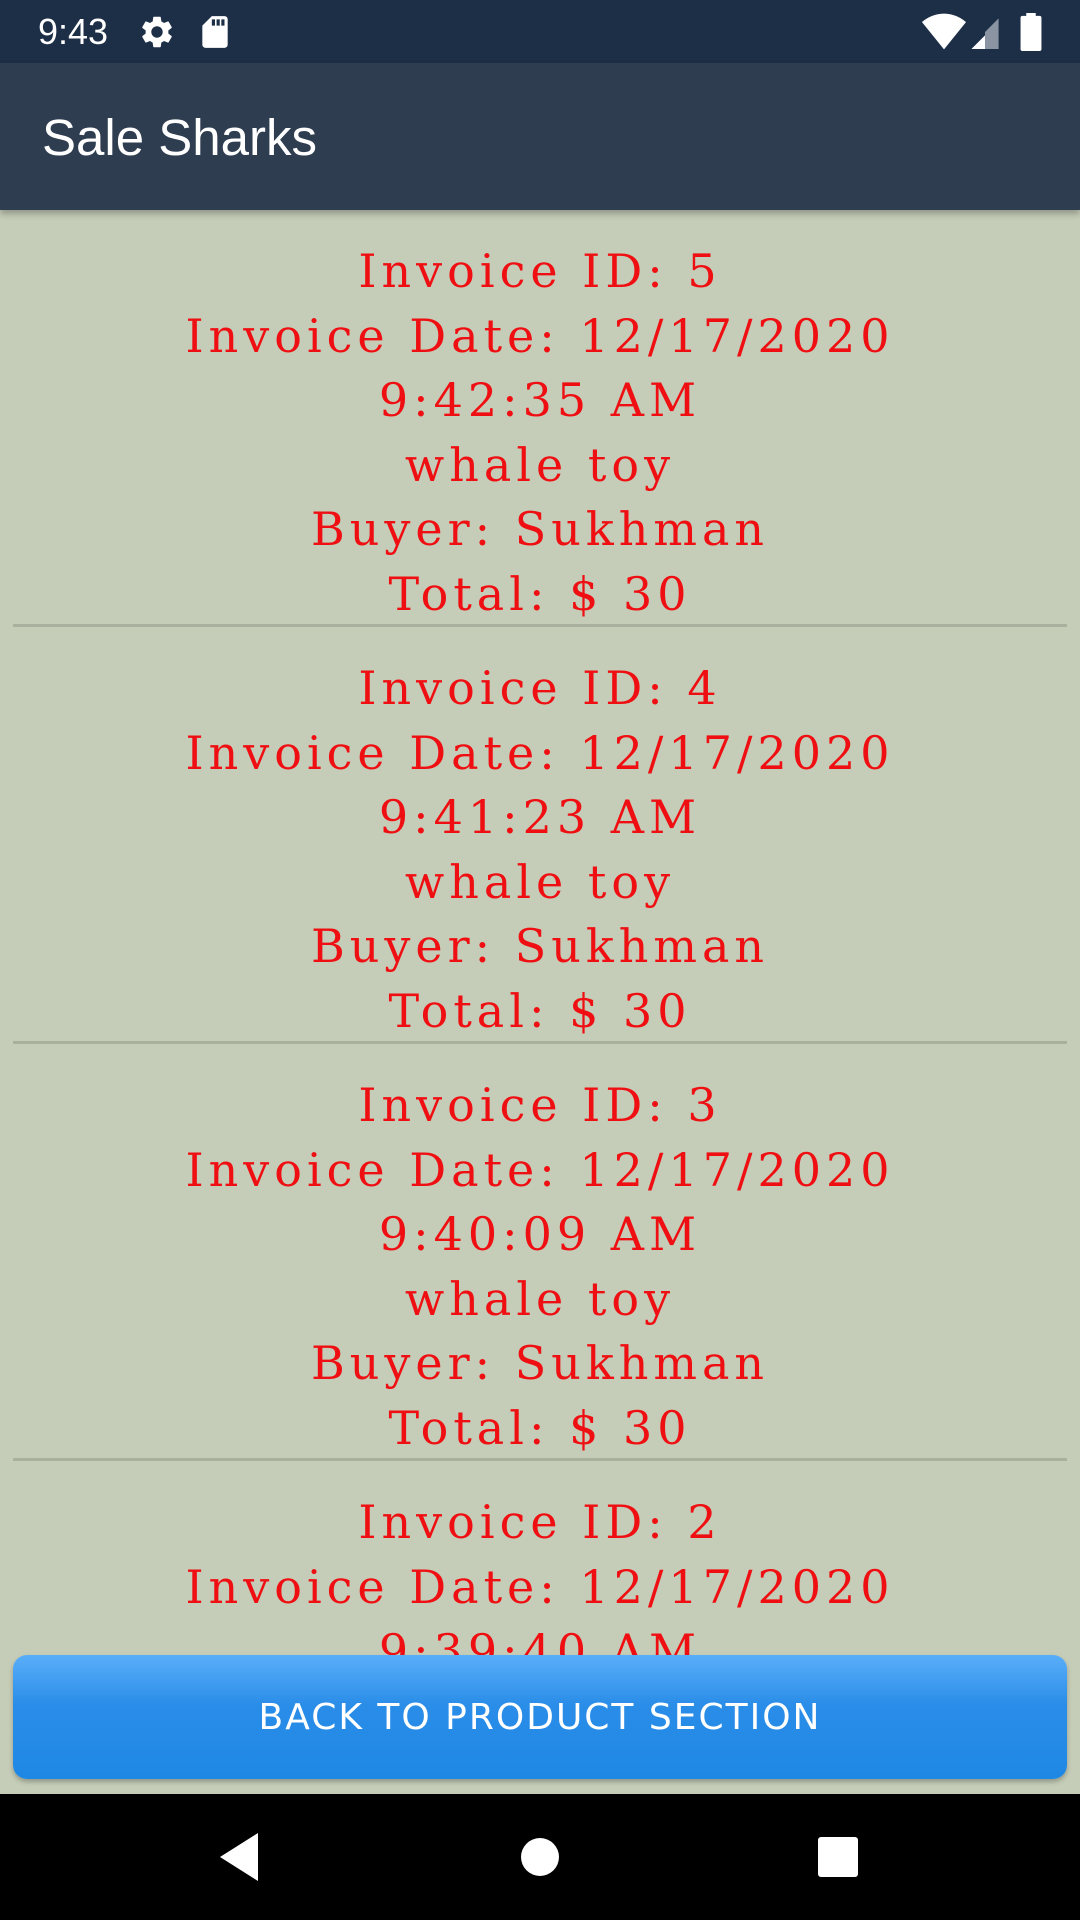 Image resolution: width=1080 pixels, height=1920 pixels. I want to click on app-bar: Sale Sharks, so click(540, 136).